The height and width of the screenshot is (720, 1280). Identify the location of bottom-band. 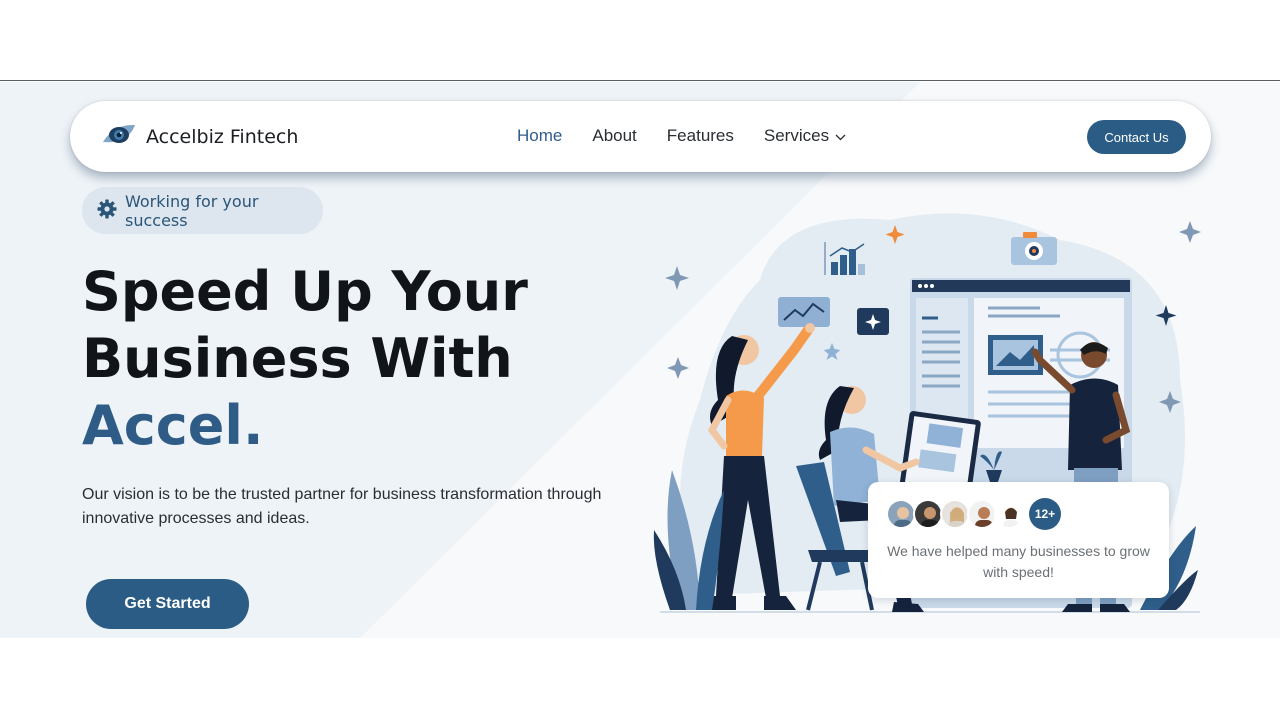
(640, 679).